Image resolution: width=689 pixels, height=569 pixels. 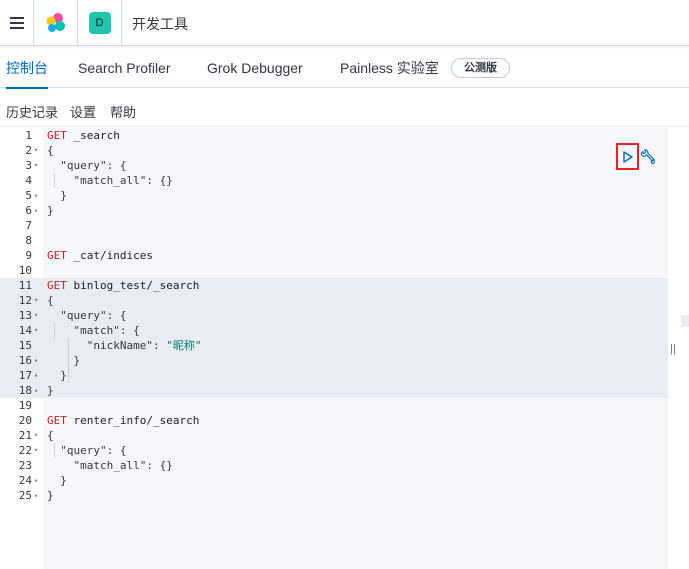 What do you see at coordinates (344, 108) in the screenshot?
I see `console-menu: 历史记录 设置 帮助` at bounding box center [344, 108].